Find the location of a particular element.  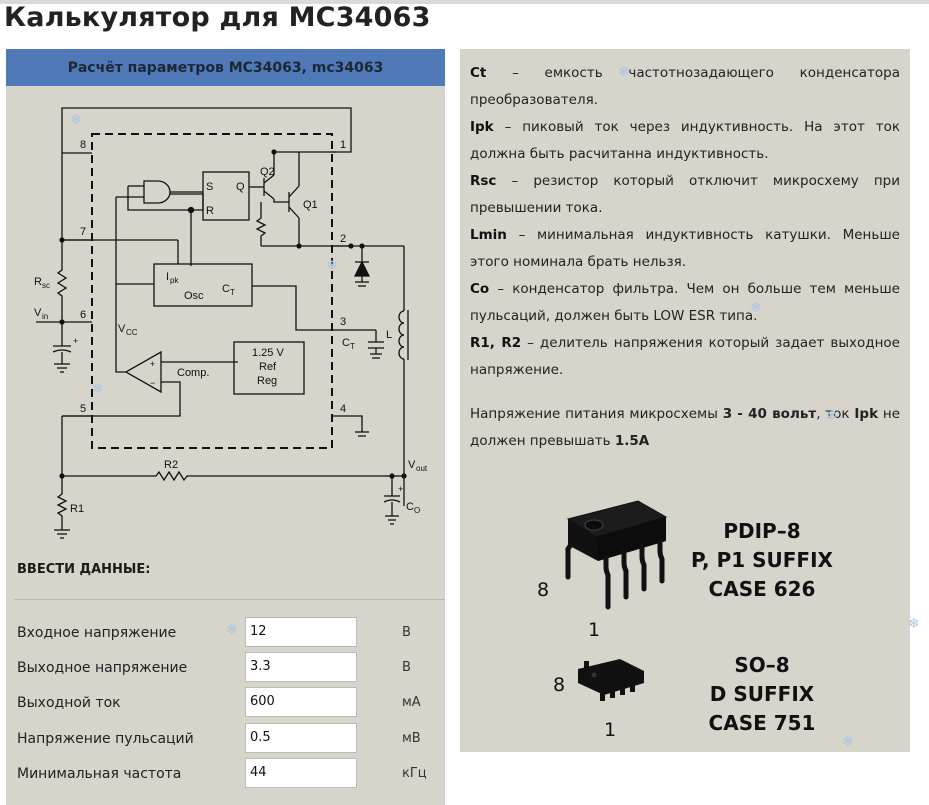

q2-label: Q2 is located at coordinates (267, 172).